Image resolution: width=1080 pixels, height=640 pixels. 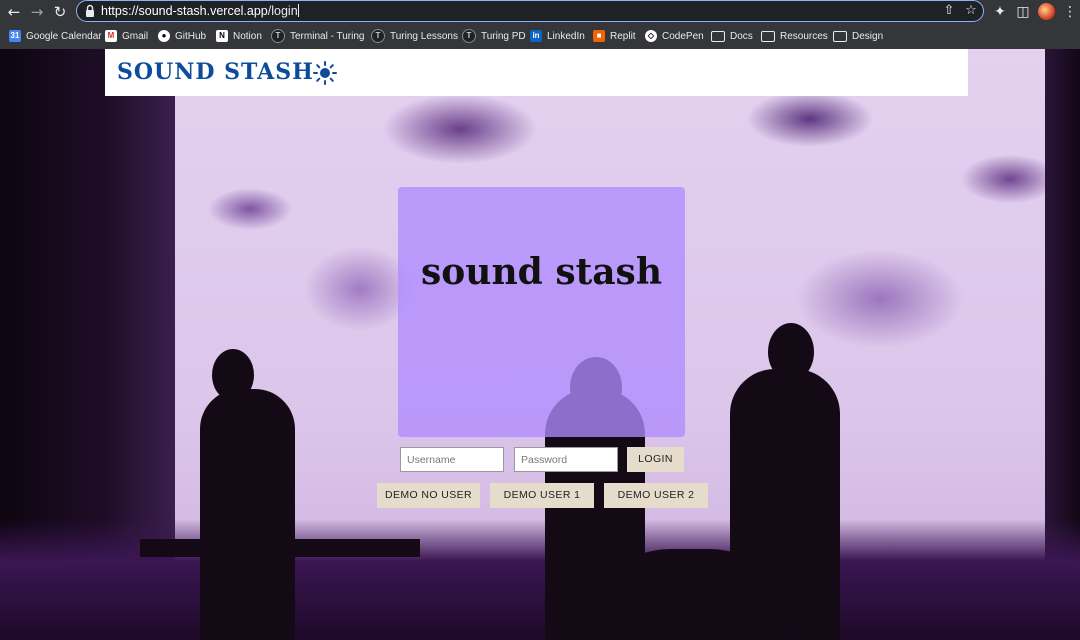 I want to click on side-panel-icon: ◫, so click(x=1023, y=12).